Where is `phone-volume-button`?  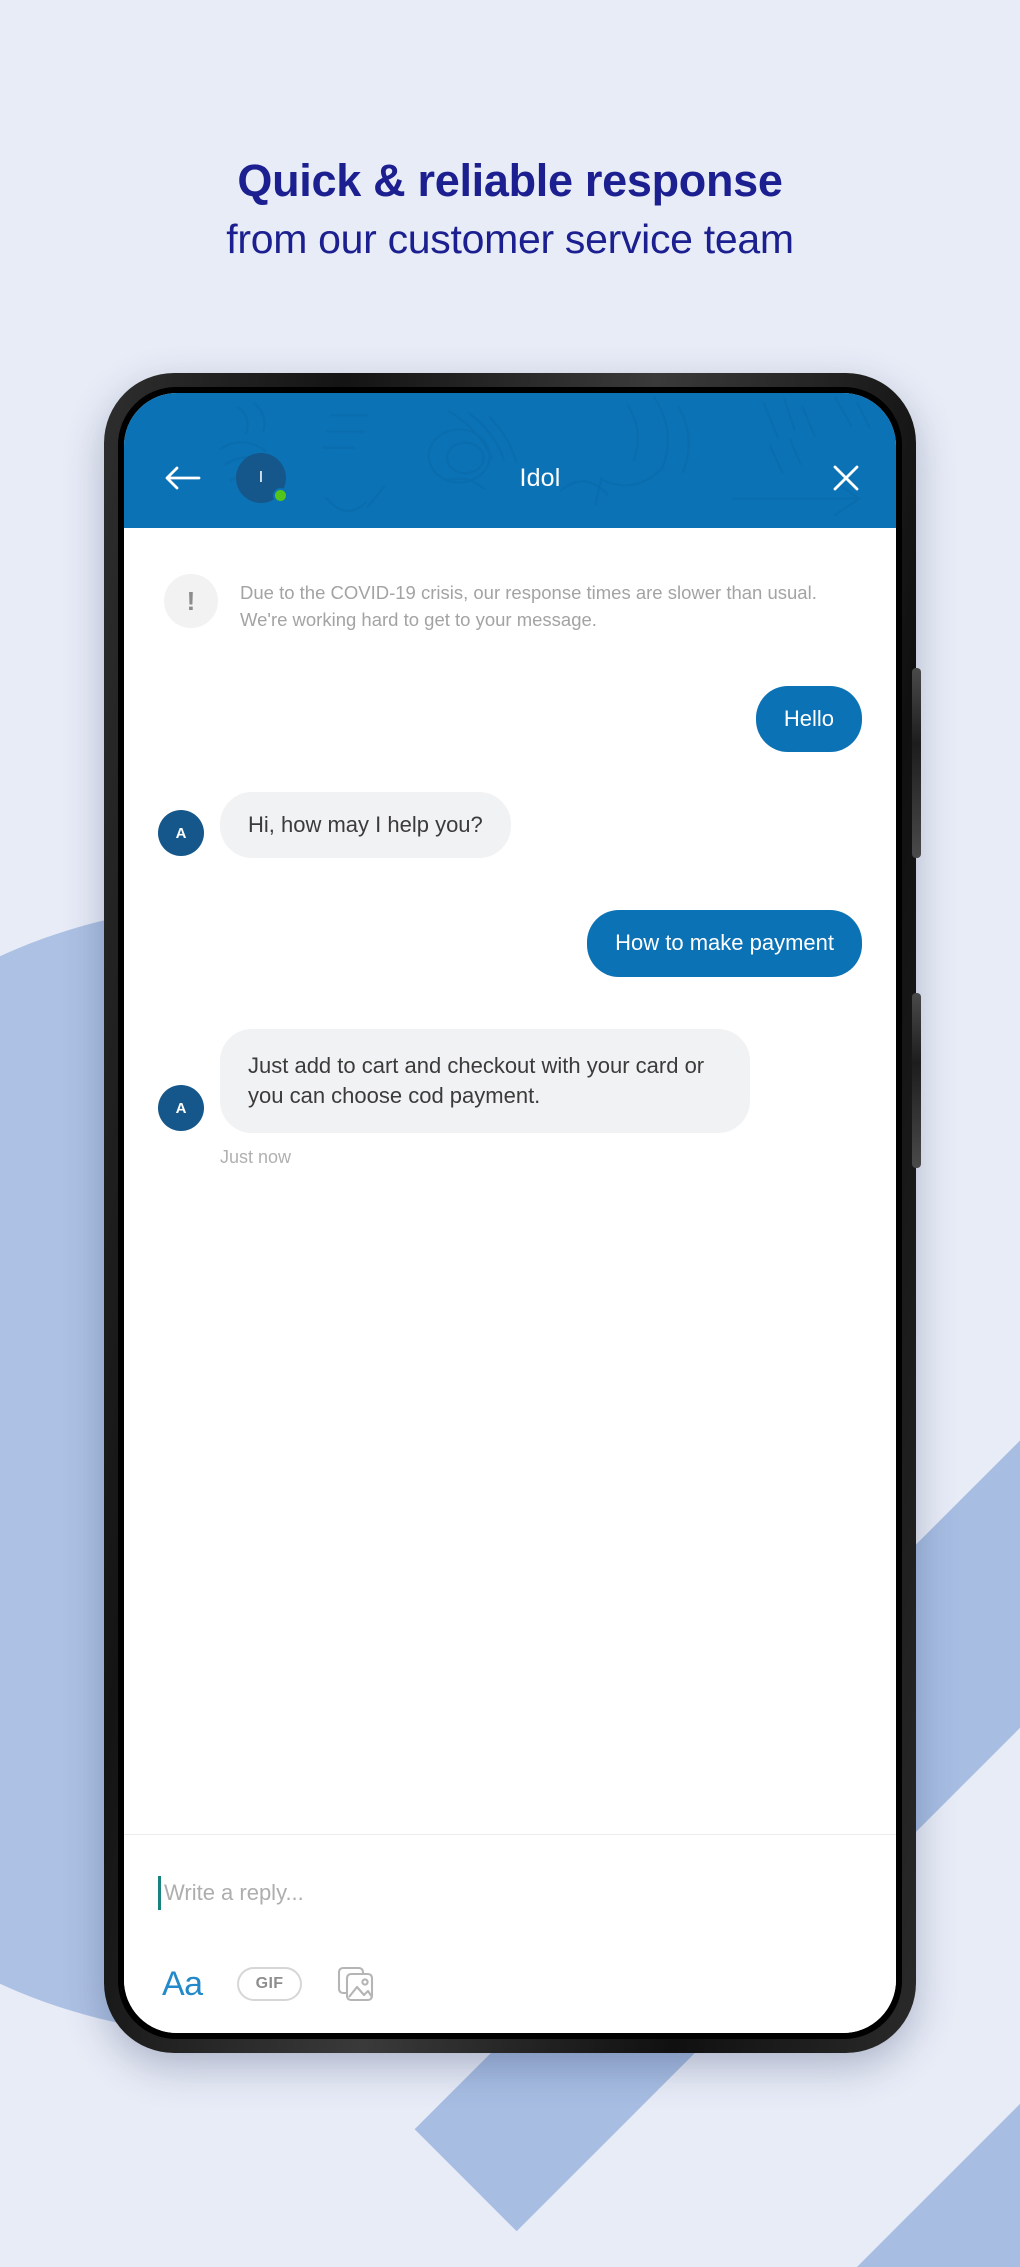 phone-volume-button is located at coordinates (916, 763).